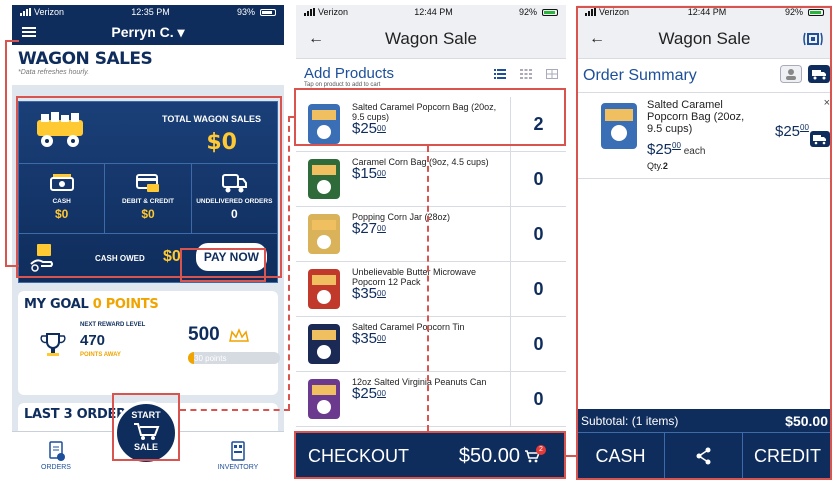  What do you see at coordinates (827, 103) in the screenshot?
I see `remove-item-button: ×` at bounding box center [827, 103].